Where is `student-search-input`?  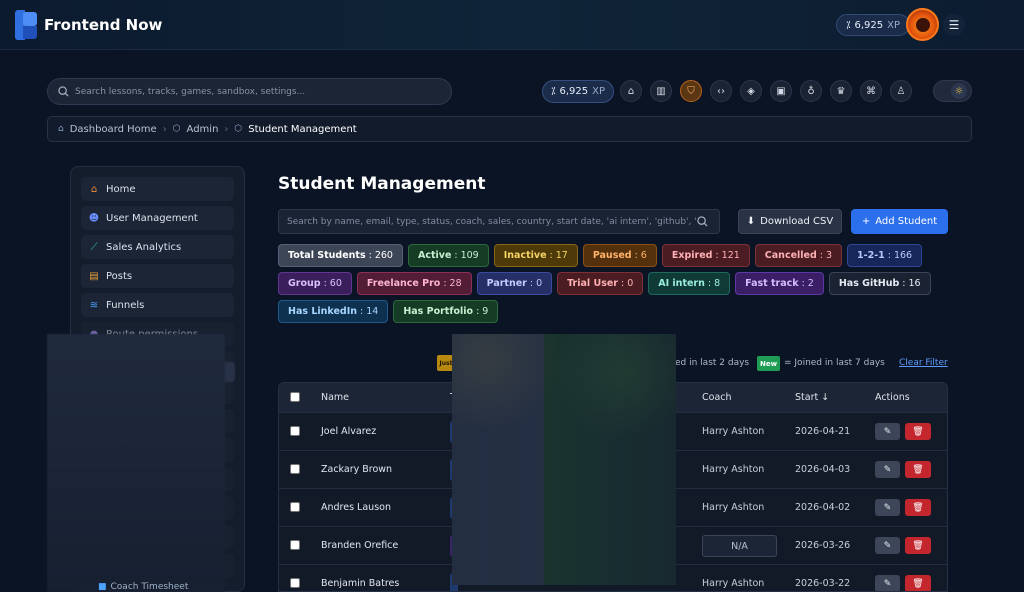 student-search-input is located at coordinates (492, 221).